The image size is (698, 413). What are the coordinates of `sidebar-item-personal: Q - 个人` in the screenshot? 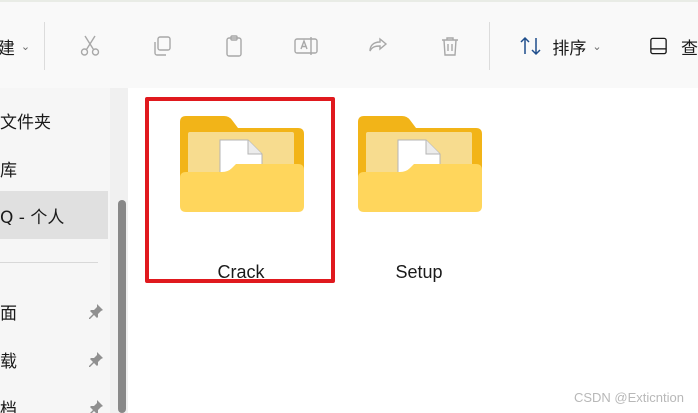 It's located at (54, 215).